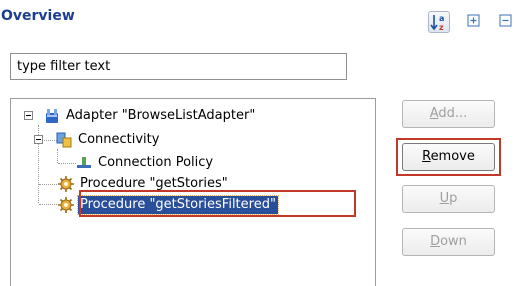 The image size is (523, 286). I want to click on up-button: Up, so click(448, 199).